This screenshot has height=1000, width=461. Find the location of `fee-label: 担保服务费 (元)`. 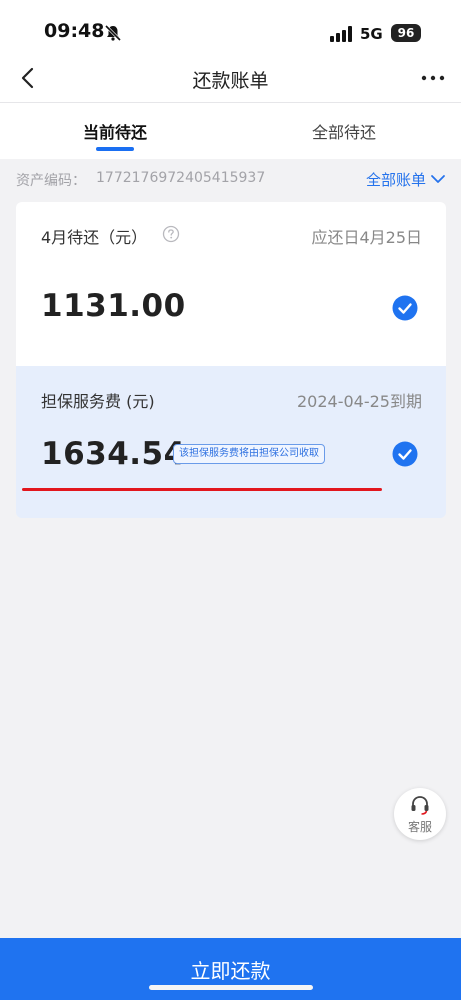

fee-label: 担保服务费 (元) is located at coordinates (98, 401).